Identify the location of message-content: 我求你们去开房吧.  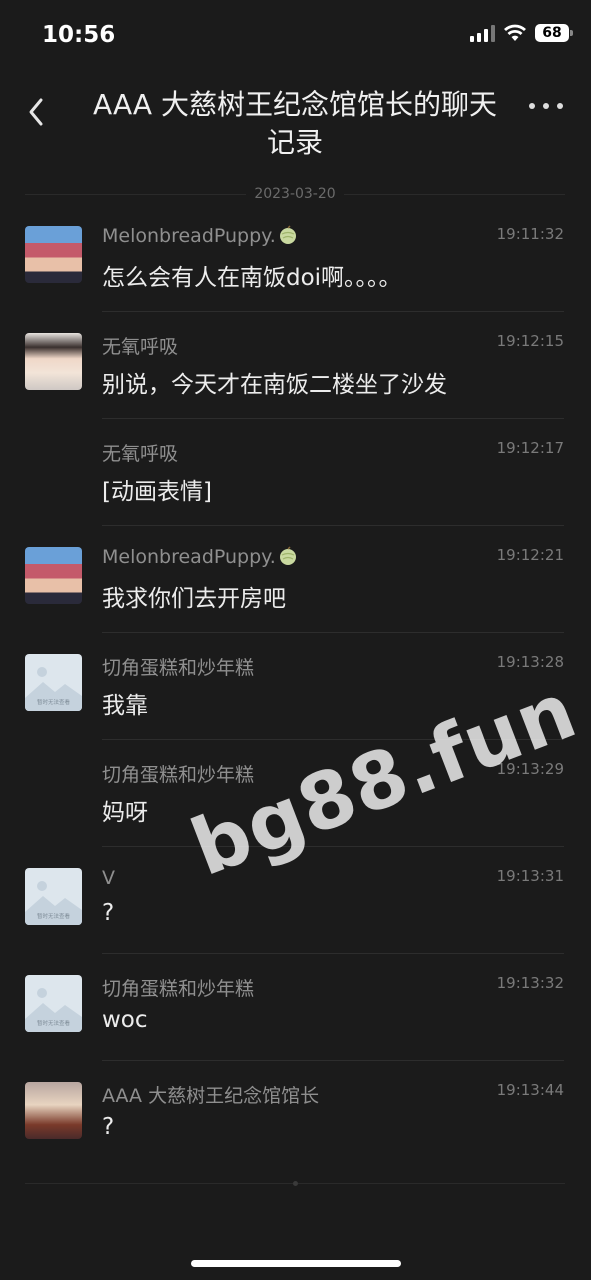
(194, 599).